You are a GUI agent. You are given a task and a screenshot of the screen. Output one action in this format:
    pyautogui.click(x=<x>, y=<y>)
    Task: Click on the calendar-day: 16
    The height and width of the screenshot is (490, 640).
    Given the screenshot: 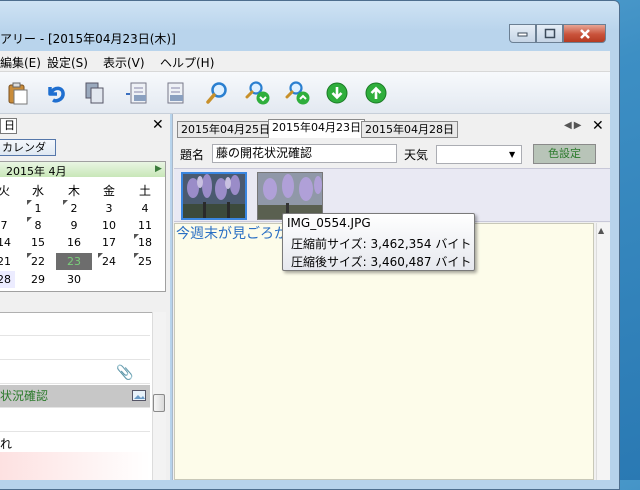 What is the action you would take?
    pyautogui.click(x=74, y=242)
    